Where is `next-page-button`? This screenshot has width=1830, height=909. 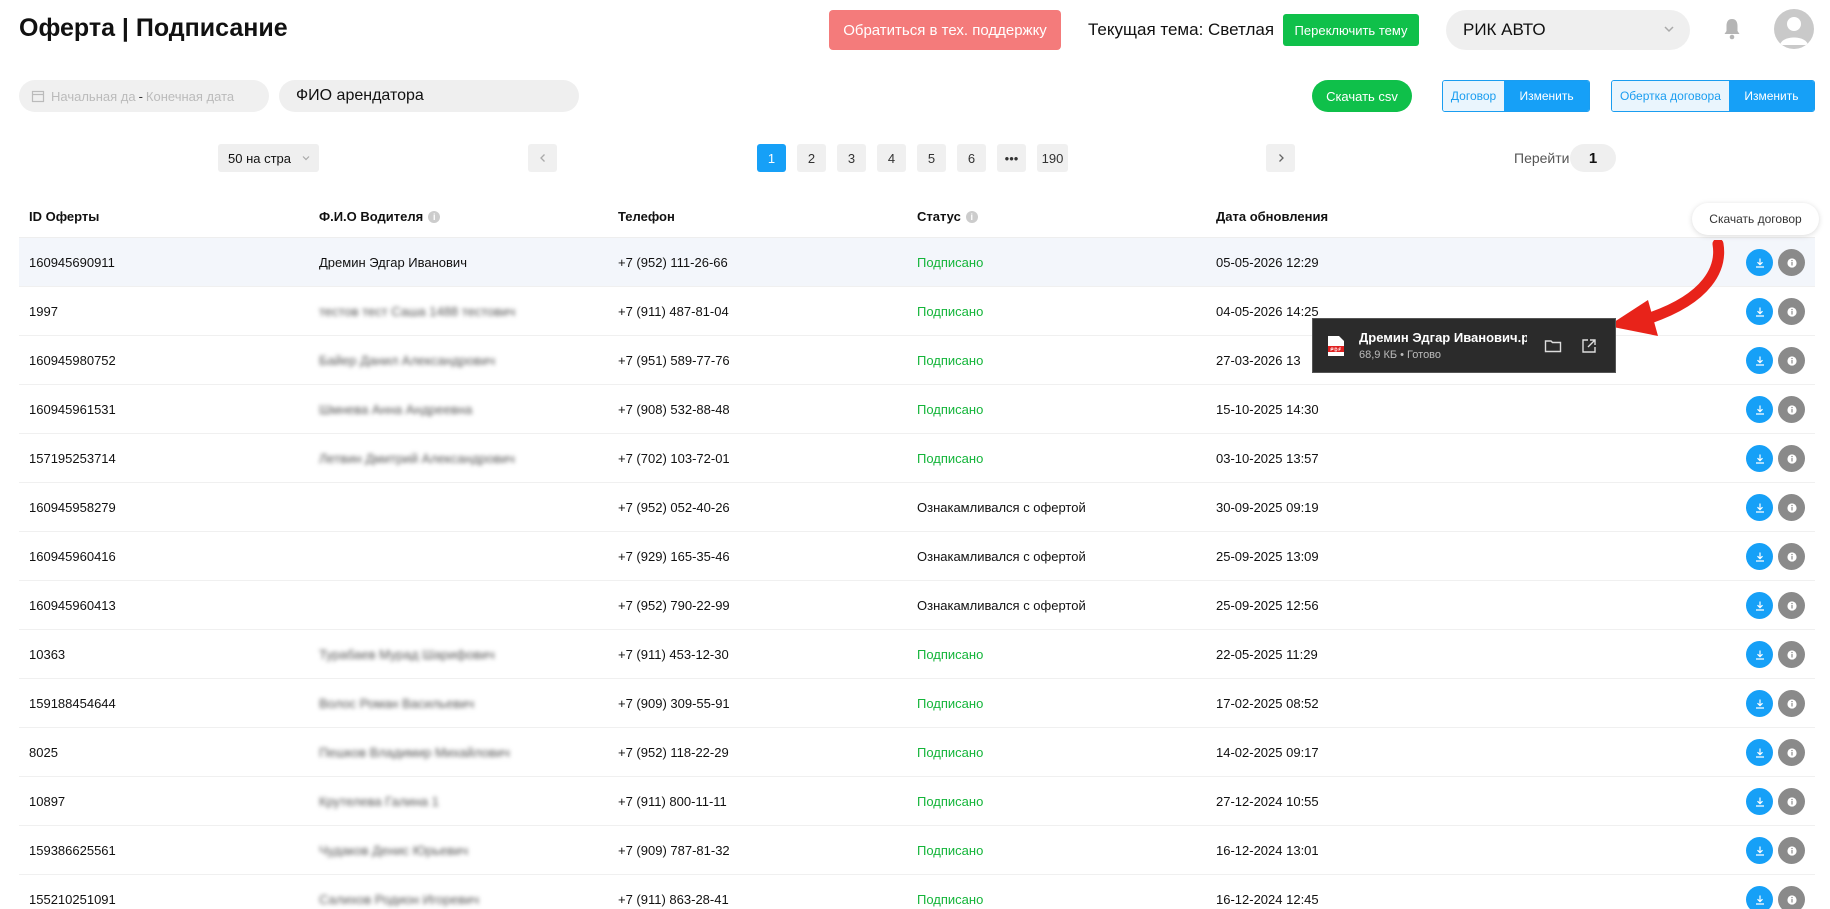 next-page-button is located at coordinates (1280, 158).